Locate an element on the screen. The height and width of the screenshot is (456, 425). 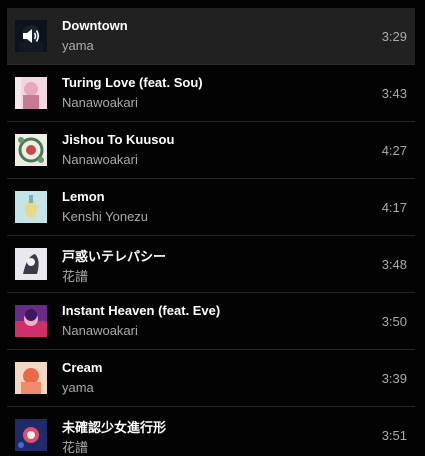
track-title: Turing Love (feat. Sou) is located at coordinates (132, 82).